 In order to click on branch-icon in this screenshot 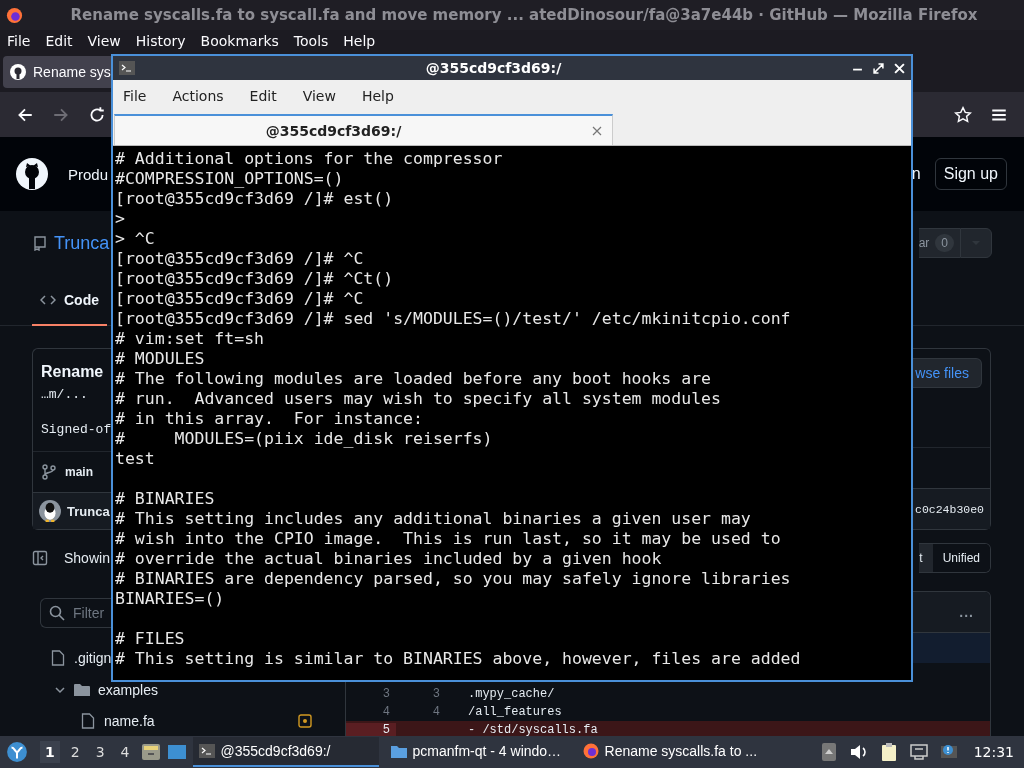, I will do `click(49, 472)`.